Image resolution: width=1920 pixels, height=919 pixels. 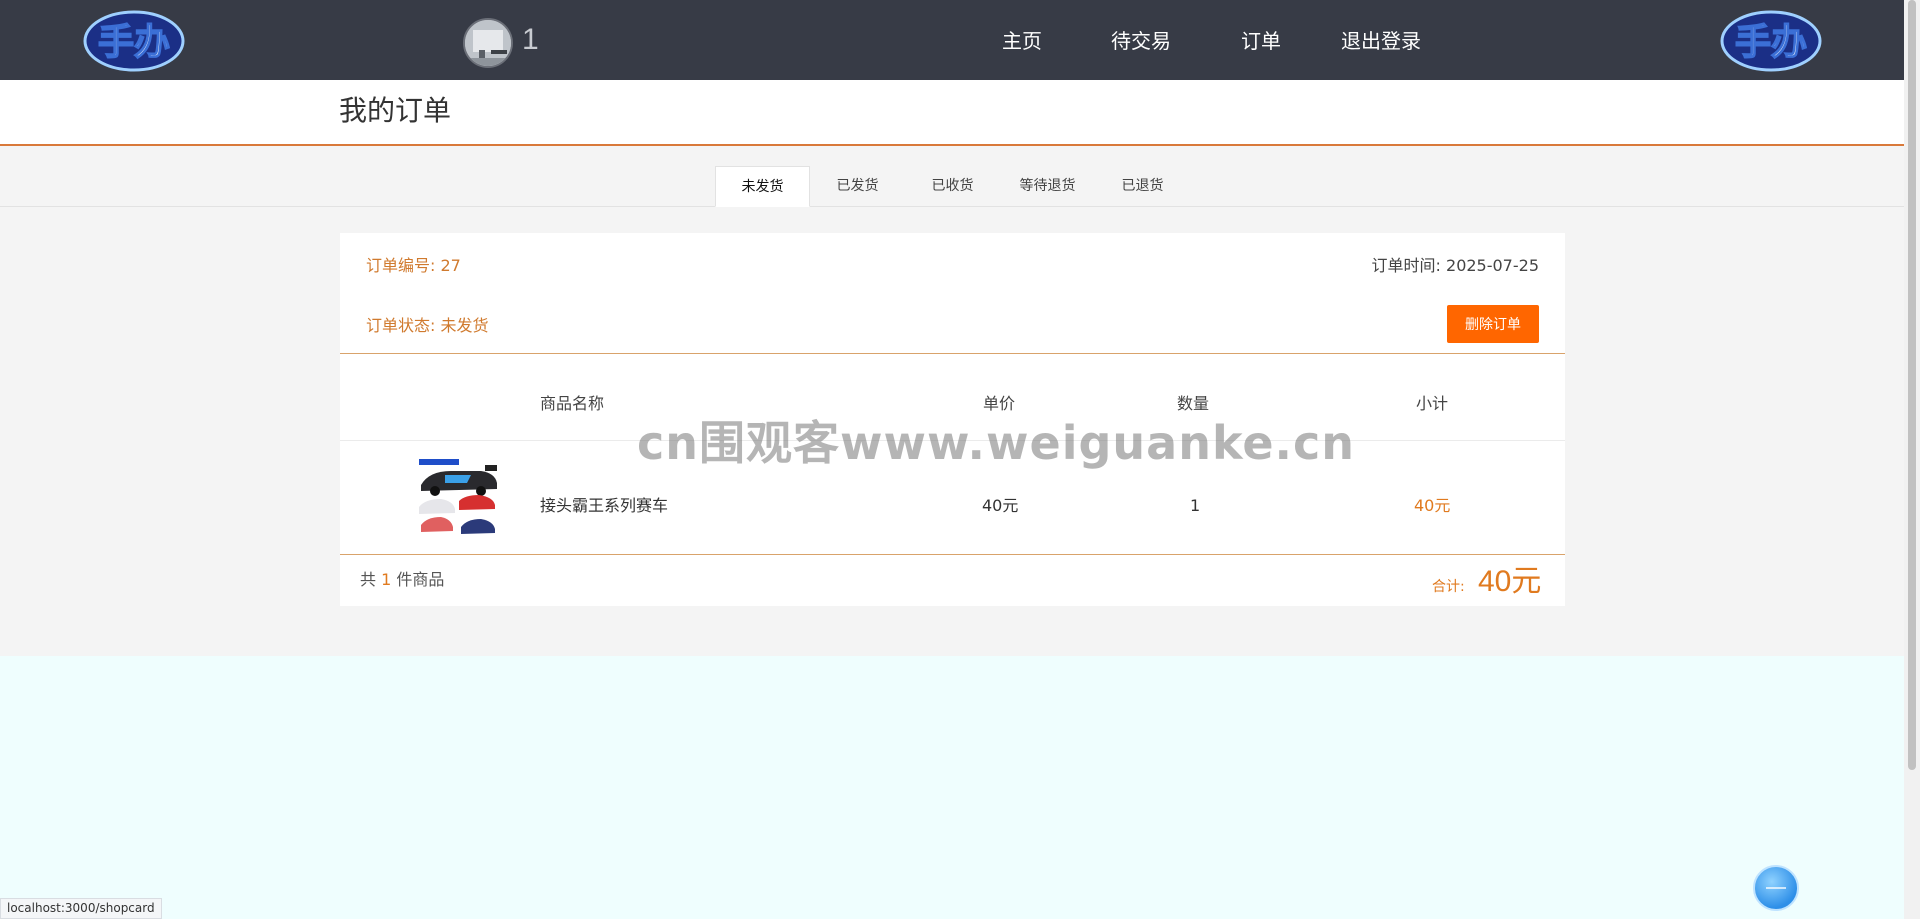 What do you see at coordinates (1261, 41) in the screenshot?
I see `nav-orders: 订单` at bounding box center [1261, 41].